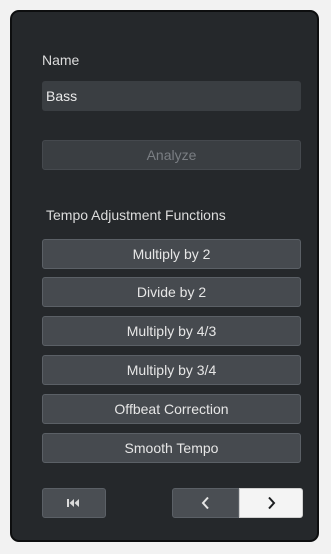  I want to click on previous-button, so click(205, 503).